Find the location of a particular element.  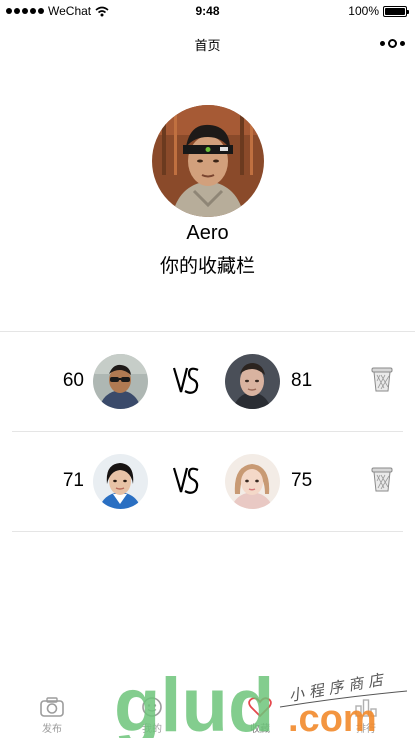

comparison-row: 60 81 is located at coordinates (207, 382).